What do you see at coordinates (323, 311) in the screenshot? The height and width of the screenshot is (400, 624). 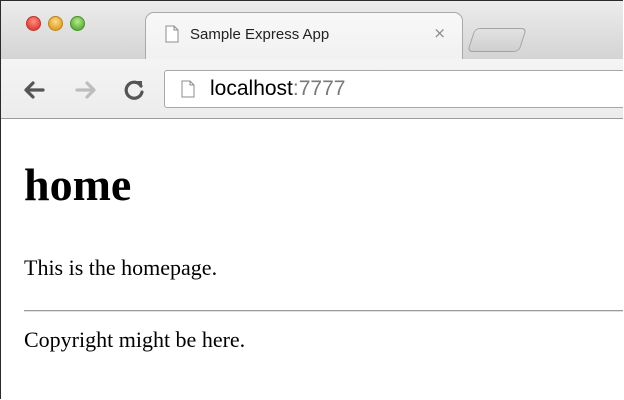 I see `horizontal-rule` at bounding box center [323, 311].